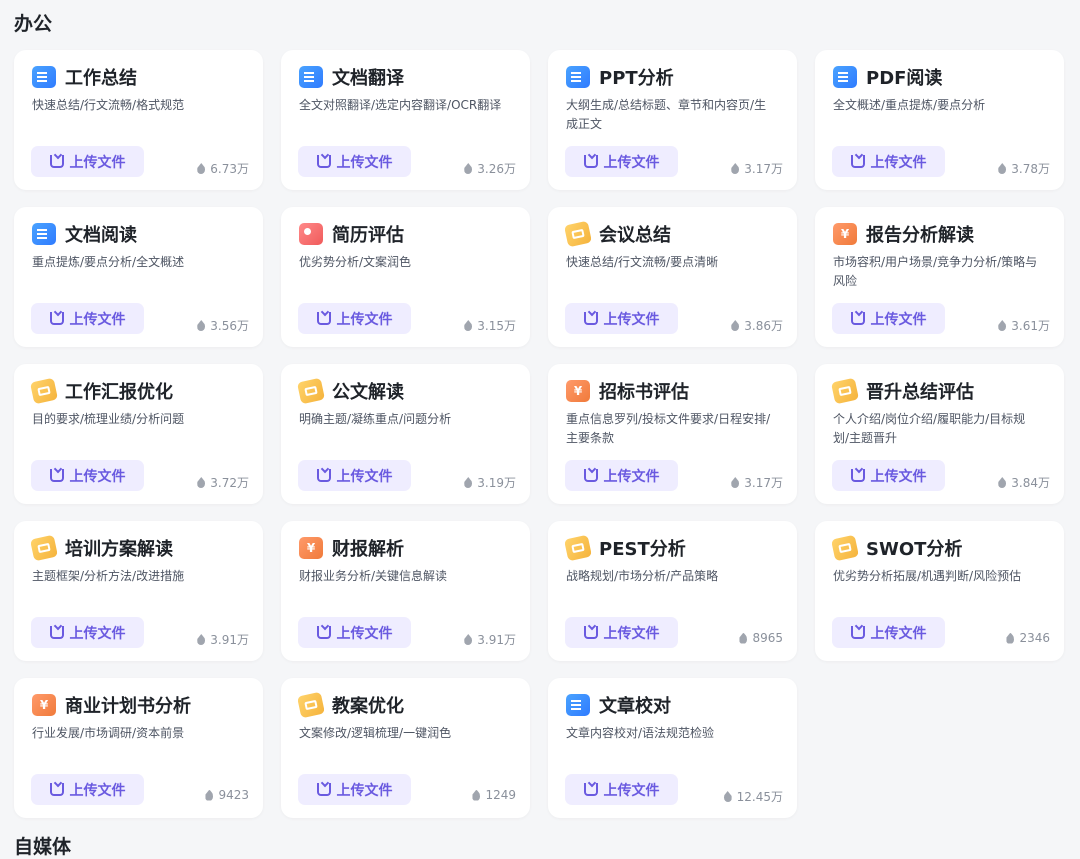 This screenshot has width=1080, height=859. I want to click on card-header: PEST分析, so click(624, 548).